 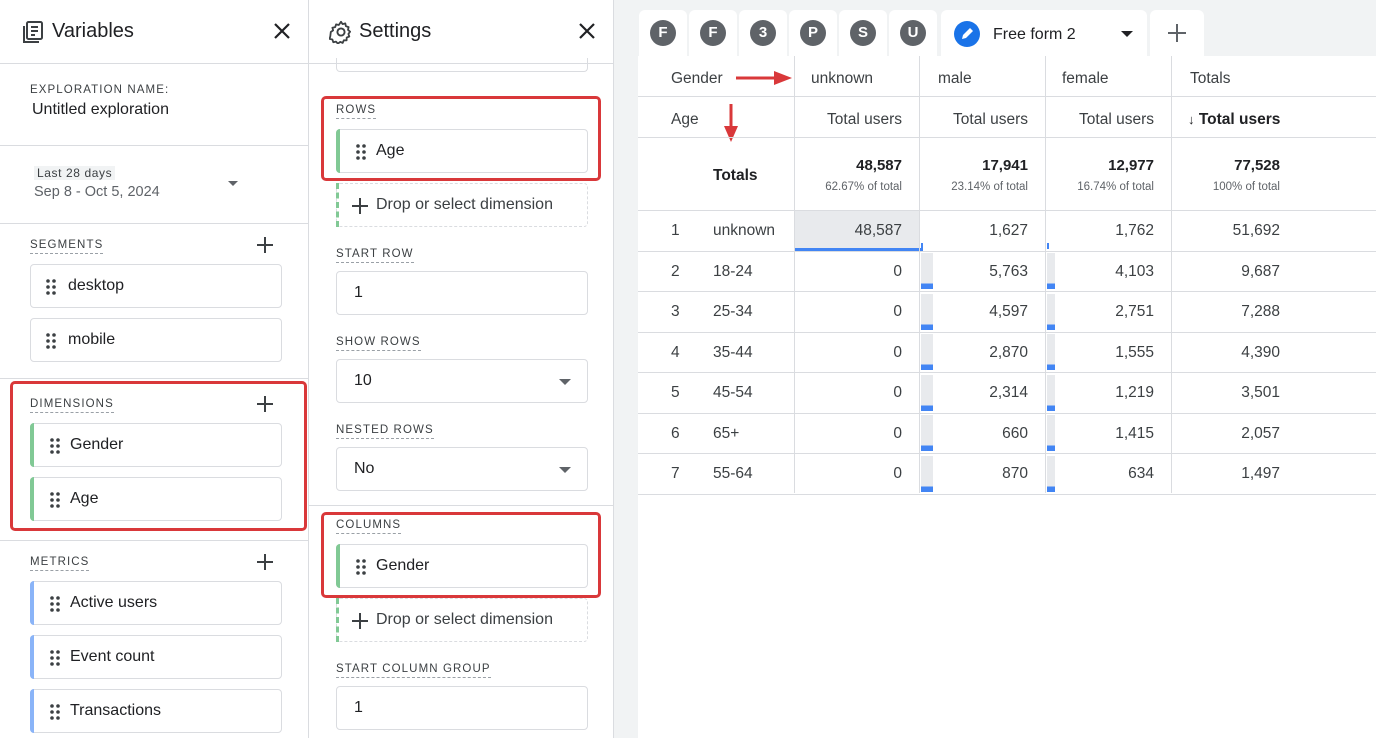 What do you see at coordinates (462, 151) in the screenshot?
I see `rows-dimension-chip: Age` at bounding box center [462, 151].